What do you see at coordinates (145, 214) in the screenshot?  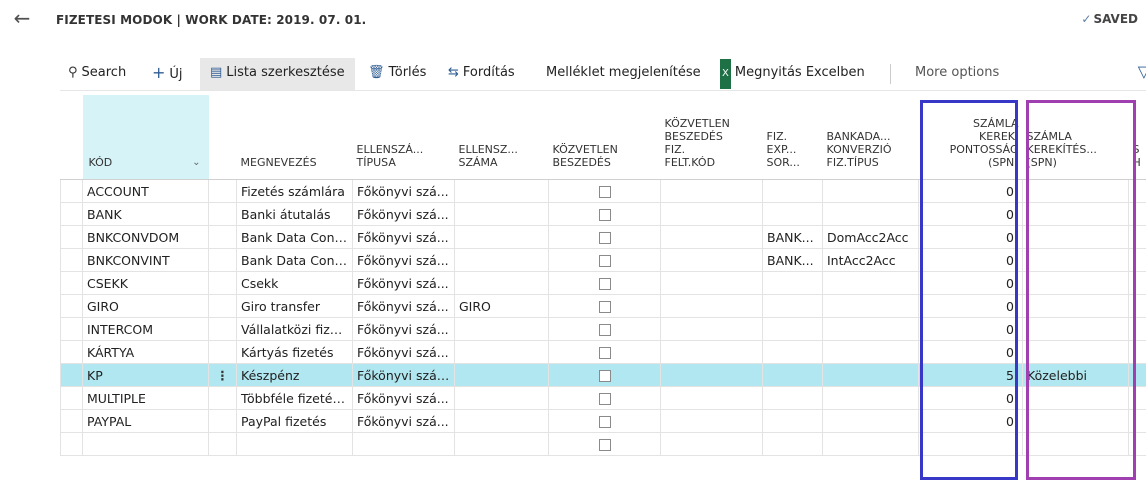 I see `kod-cell: BANK` at bounding box center [145, 214].